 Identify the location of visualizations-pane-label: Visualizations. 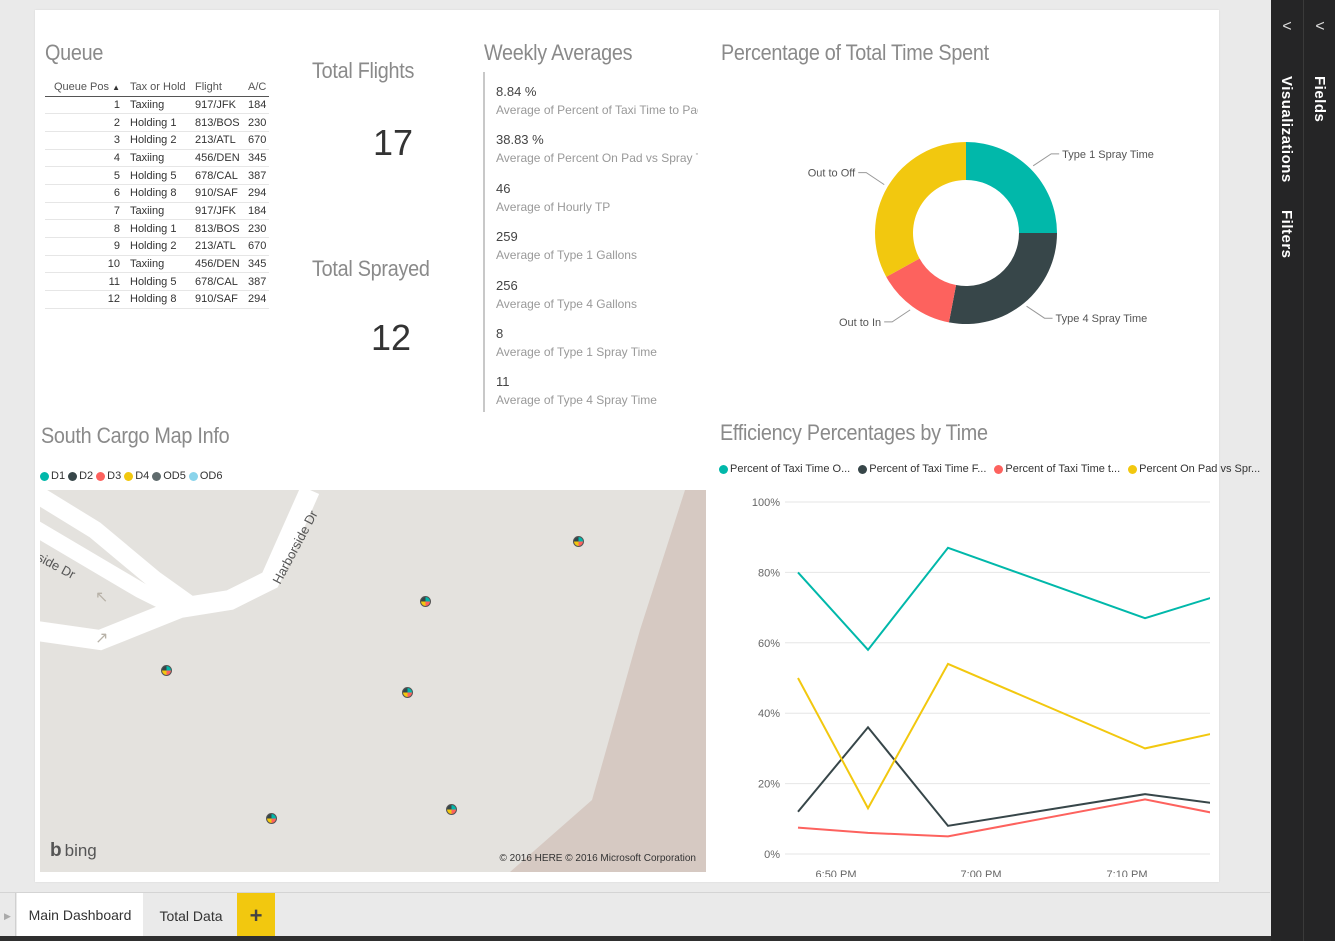
(1286, 129).